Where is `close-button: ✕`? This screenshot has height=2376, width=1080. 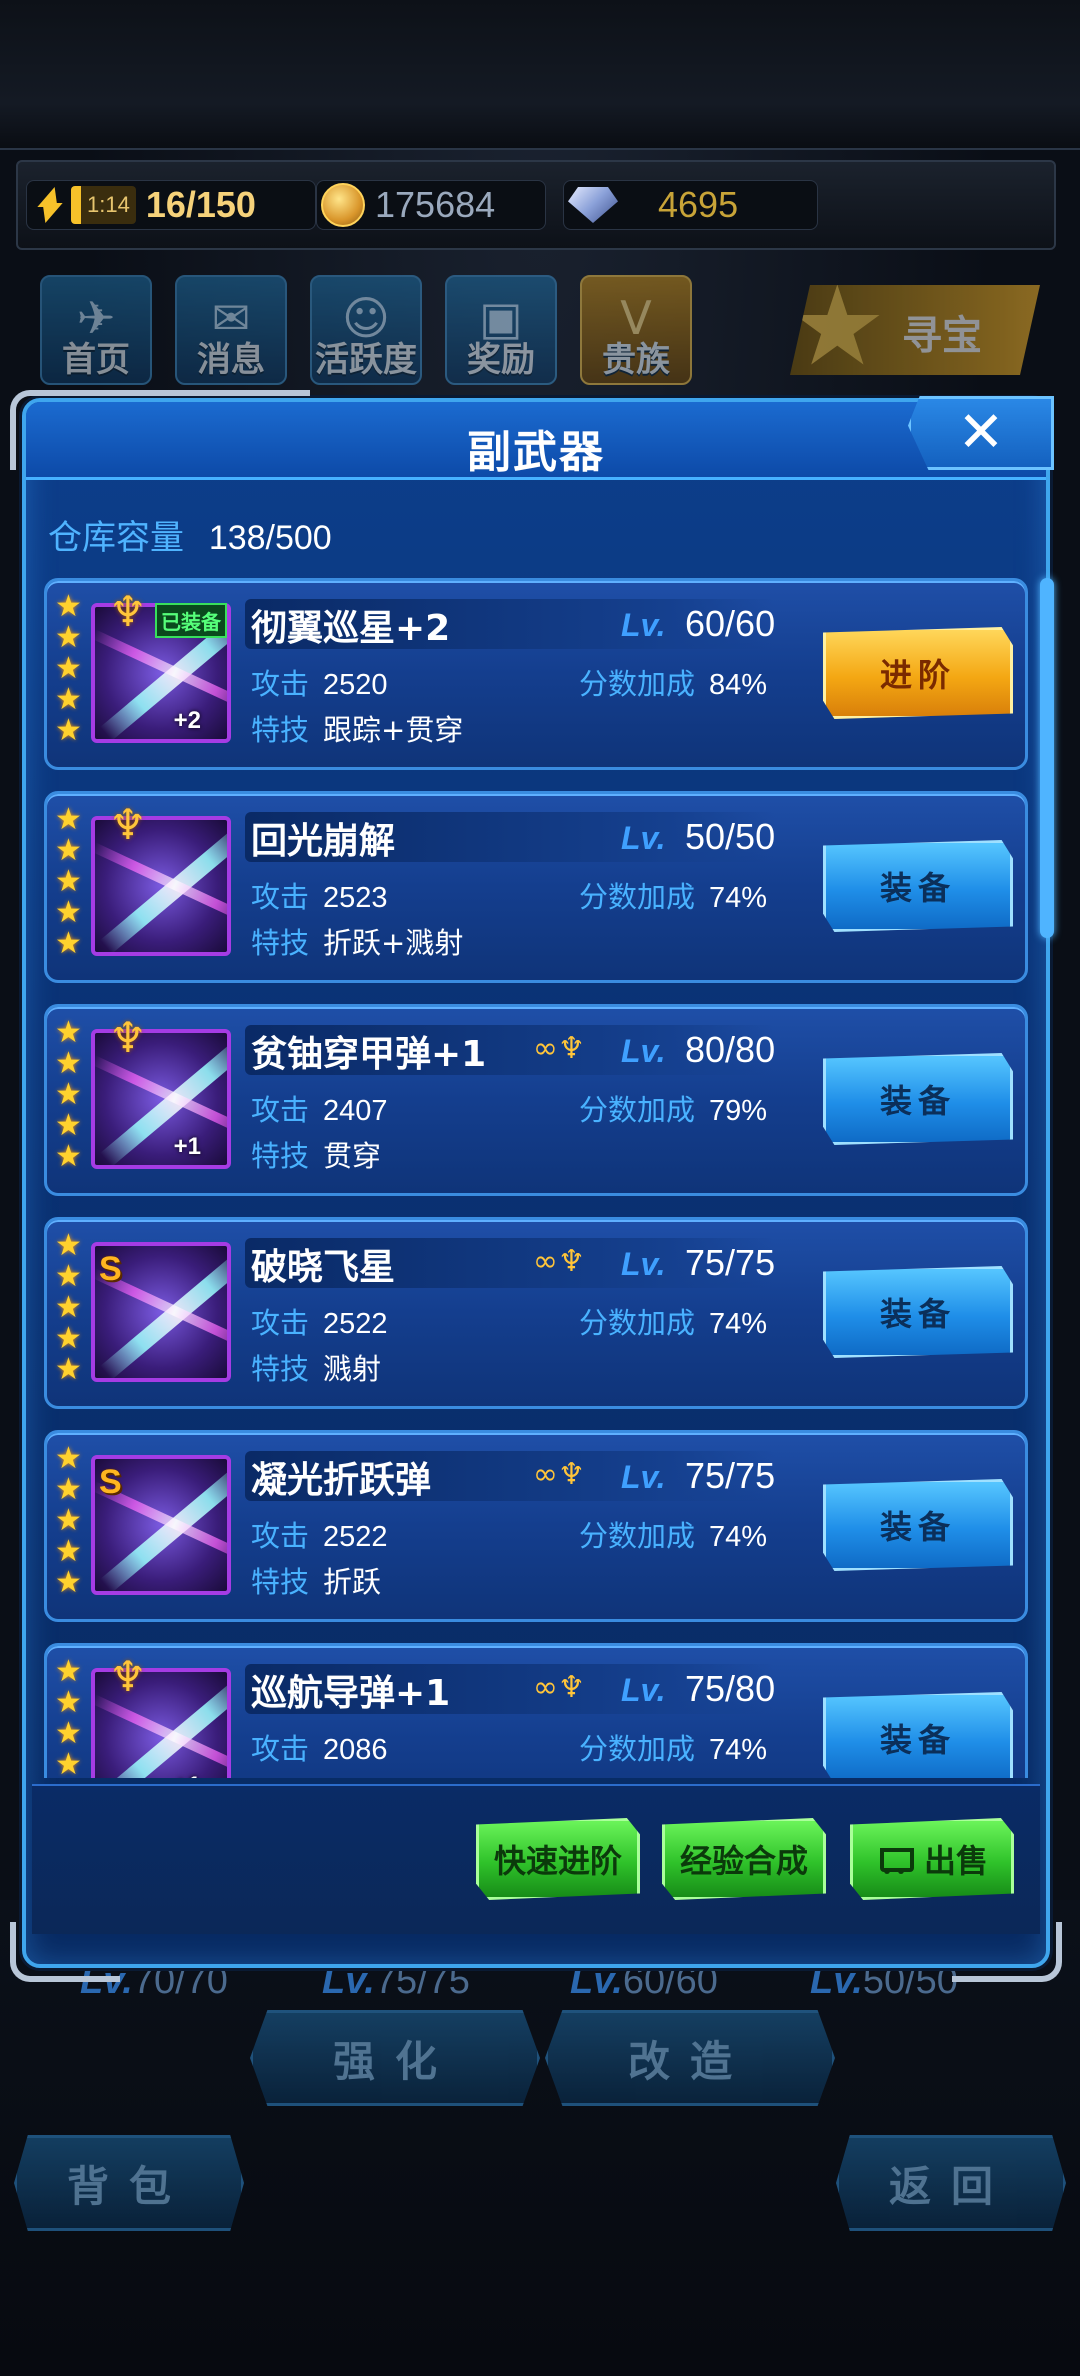 close-button: ✕ is located at coordinates (981, 433).